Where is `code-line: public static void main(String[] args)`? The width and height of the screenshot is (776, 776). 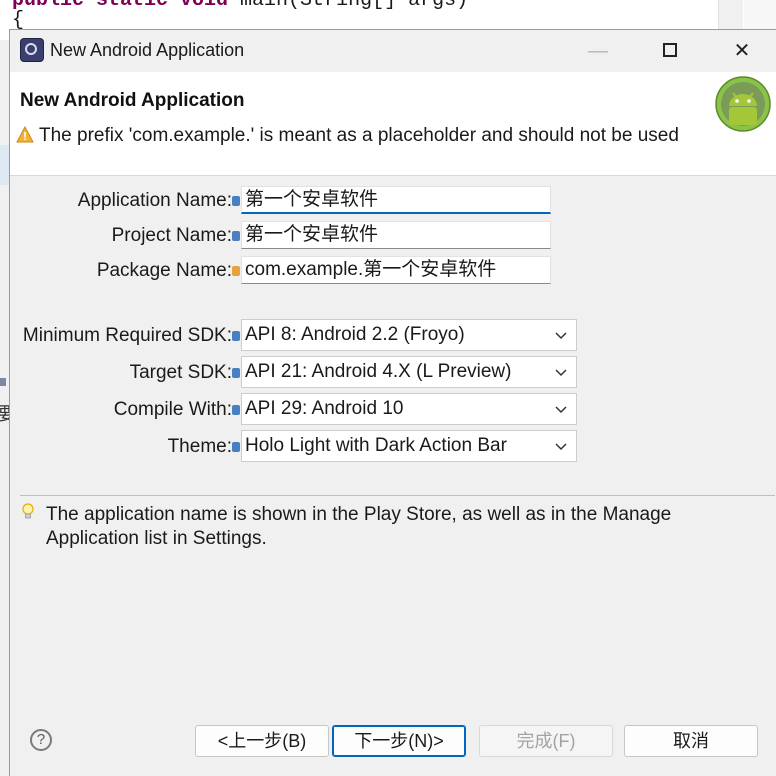 code-line: public static void main(String[] args) is located at coordinates (240, 5).